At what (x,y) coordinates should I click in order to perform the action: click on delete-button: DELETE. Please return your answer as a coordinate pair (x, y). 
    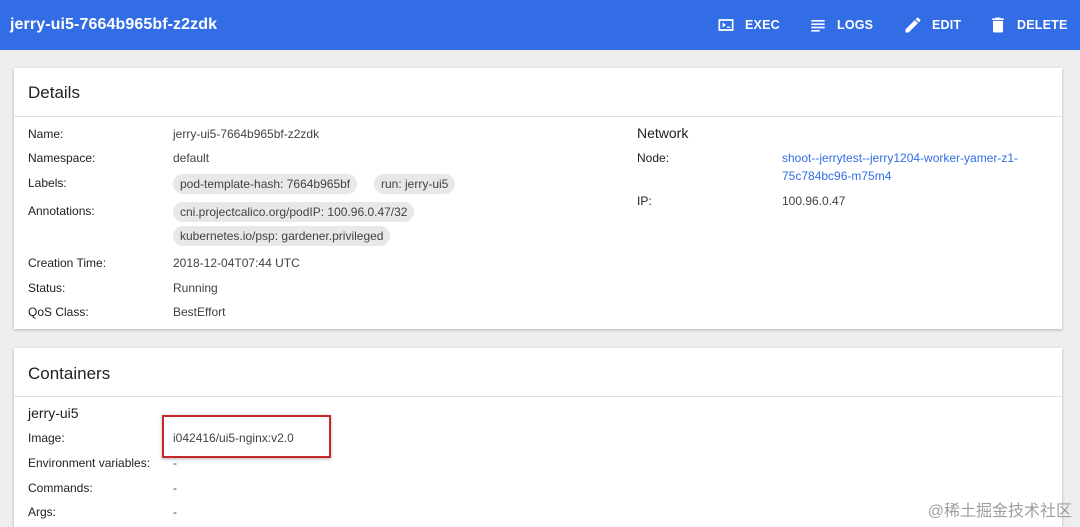
    Looking at the image, I should click on (1028, 25).